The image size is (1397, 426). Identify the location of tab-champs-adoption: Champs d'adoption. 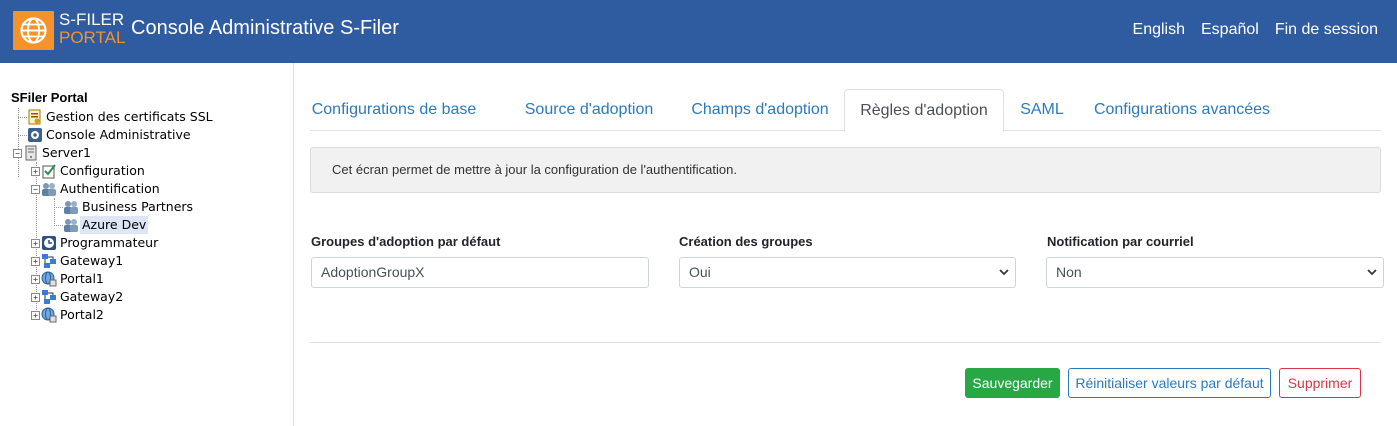
(760, 110).